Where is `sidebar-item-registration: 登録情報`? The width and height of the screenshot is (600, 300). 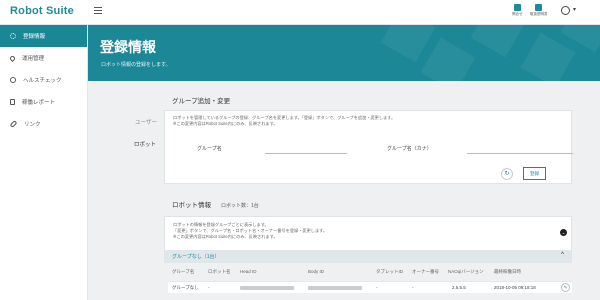
sidebar-item-registration: 登録情報 is located at coordinates (43, 36).